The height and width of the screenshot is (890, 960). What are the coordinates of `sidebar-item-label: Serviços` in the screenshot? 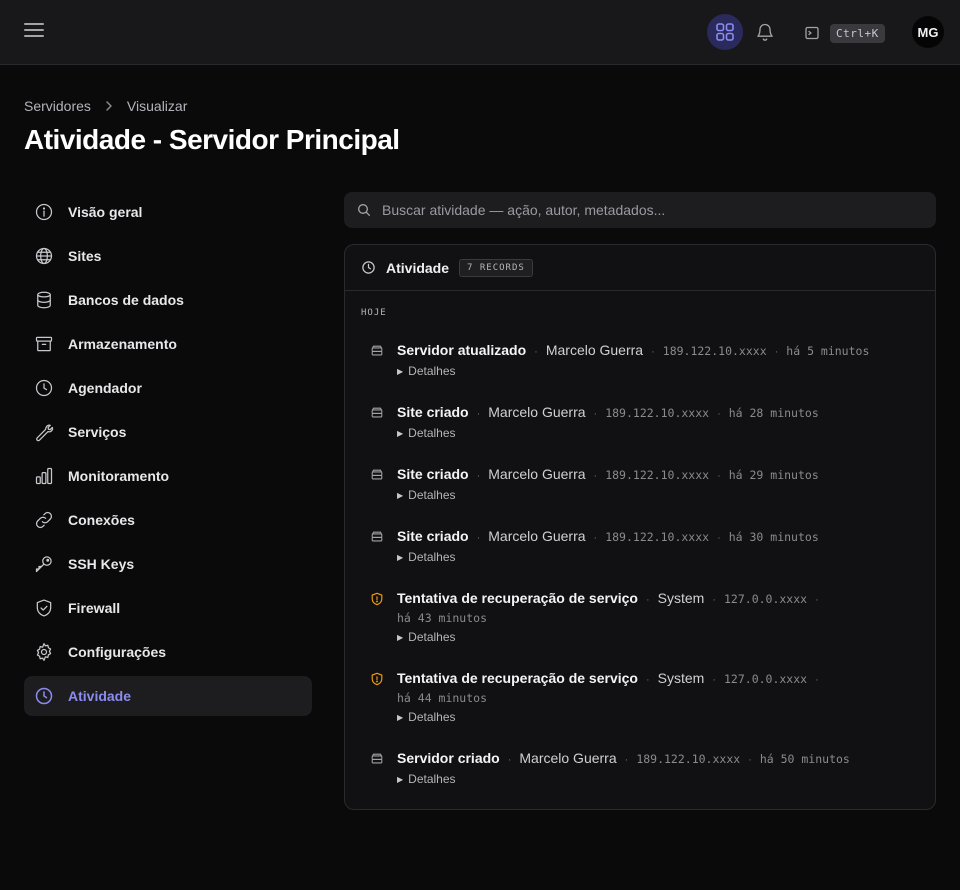 It's located at (97, 432).